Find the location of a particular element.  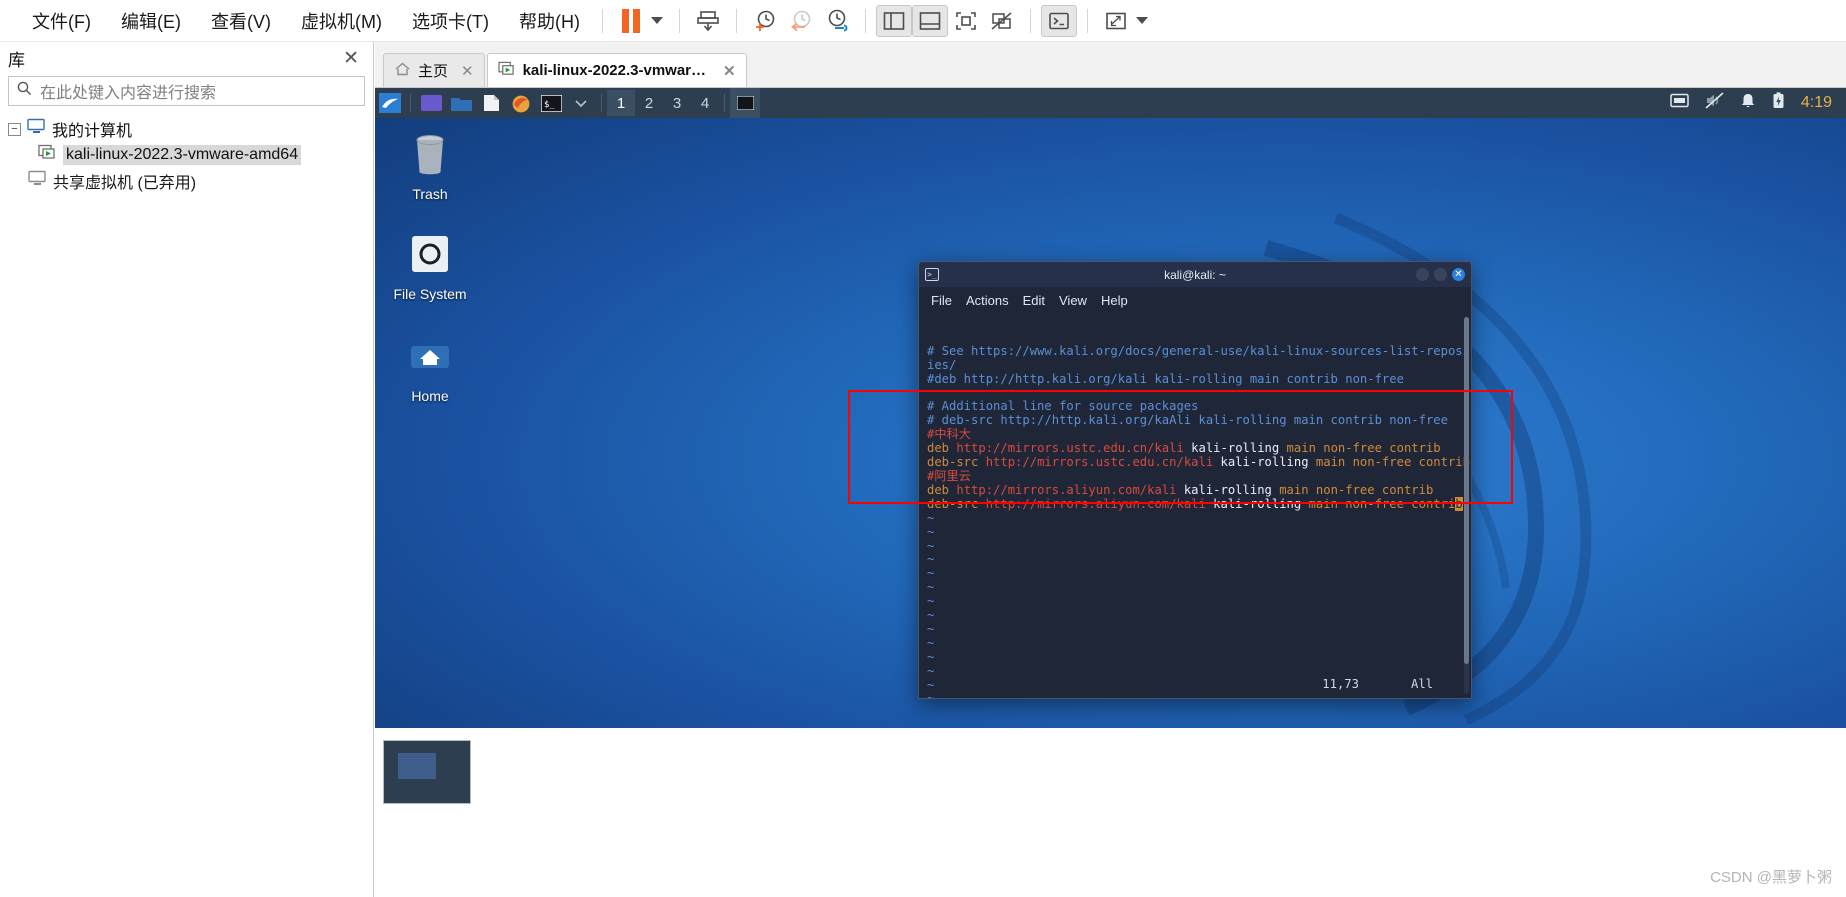

menu-help: 帮助(H) is located at coordinates (549, 21).